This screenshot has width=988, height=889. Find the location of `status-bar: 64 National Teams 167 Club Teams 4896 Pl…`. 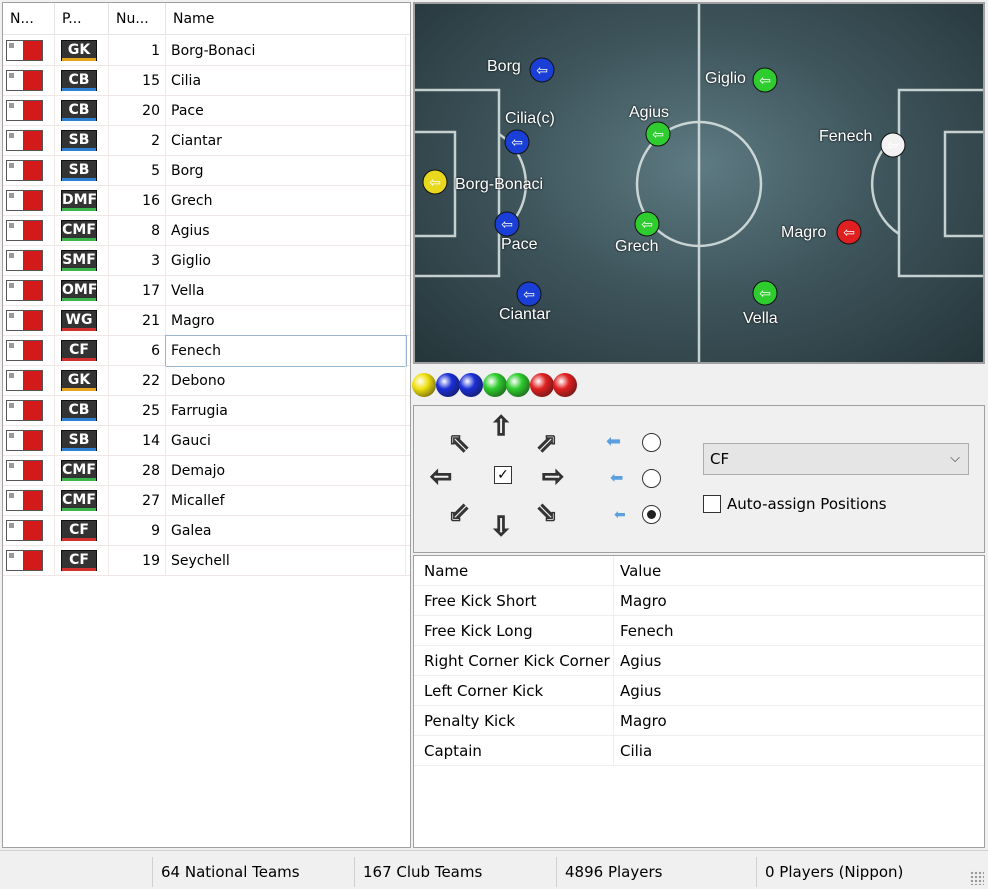

status-bar: 64 National Teams 167 Club Teams 4896 Pl… is located at coordinates (494, 869).